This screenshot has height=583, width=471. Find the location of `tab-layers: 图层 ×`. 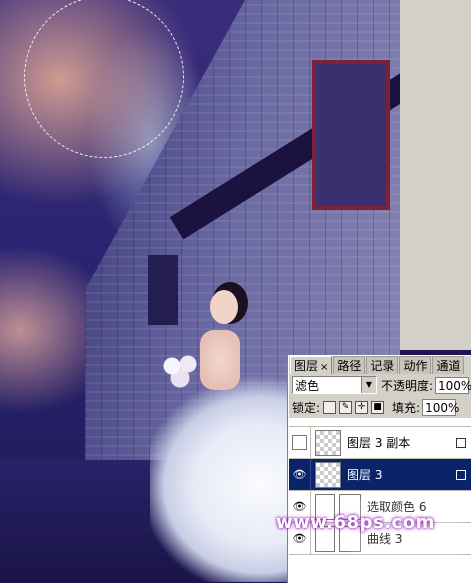

tab-layers: 图层 × is located at coordinates (311, 365).